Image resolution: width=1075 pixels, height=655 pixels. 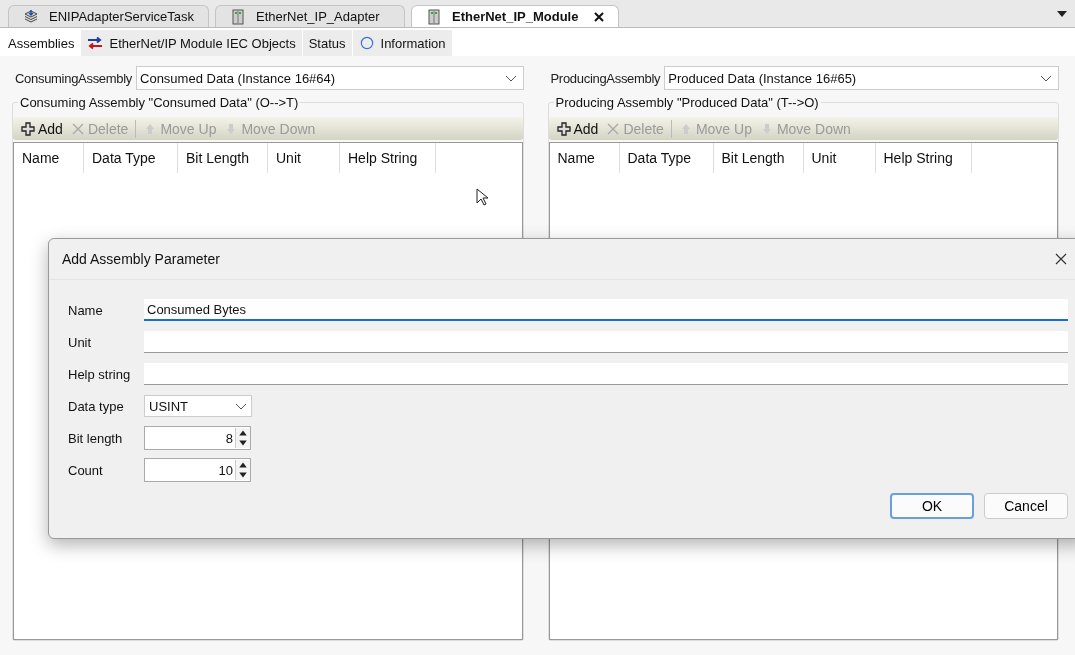 I want to click on field-label: Count, so click(x=86, y=470).